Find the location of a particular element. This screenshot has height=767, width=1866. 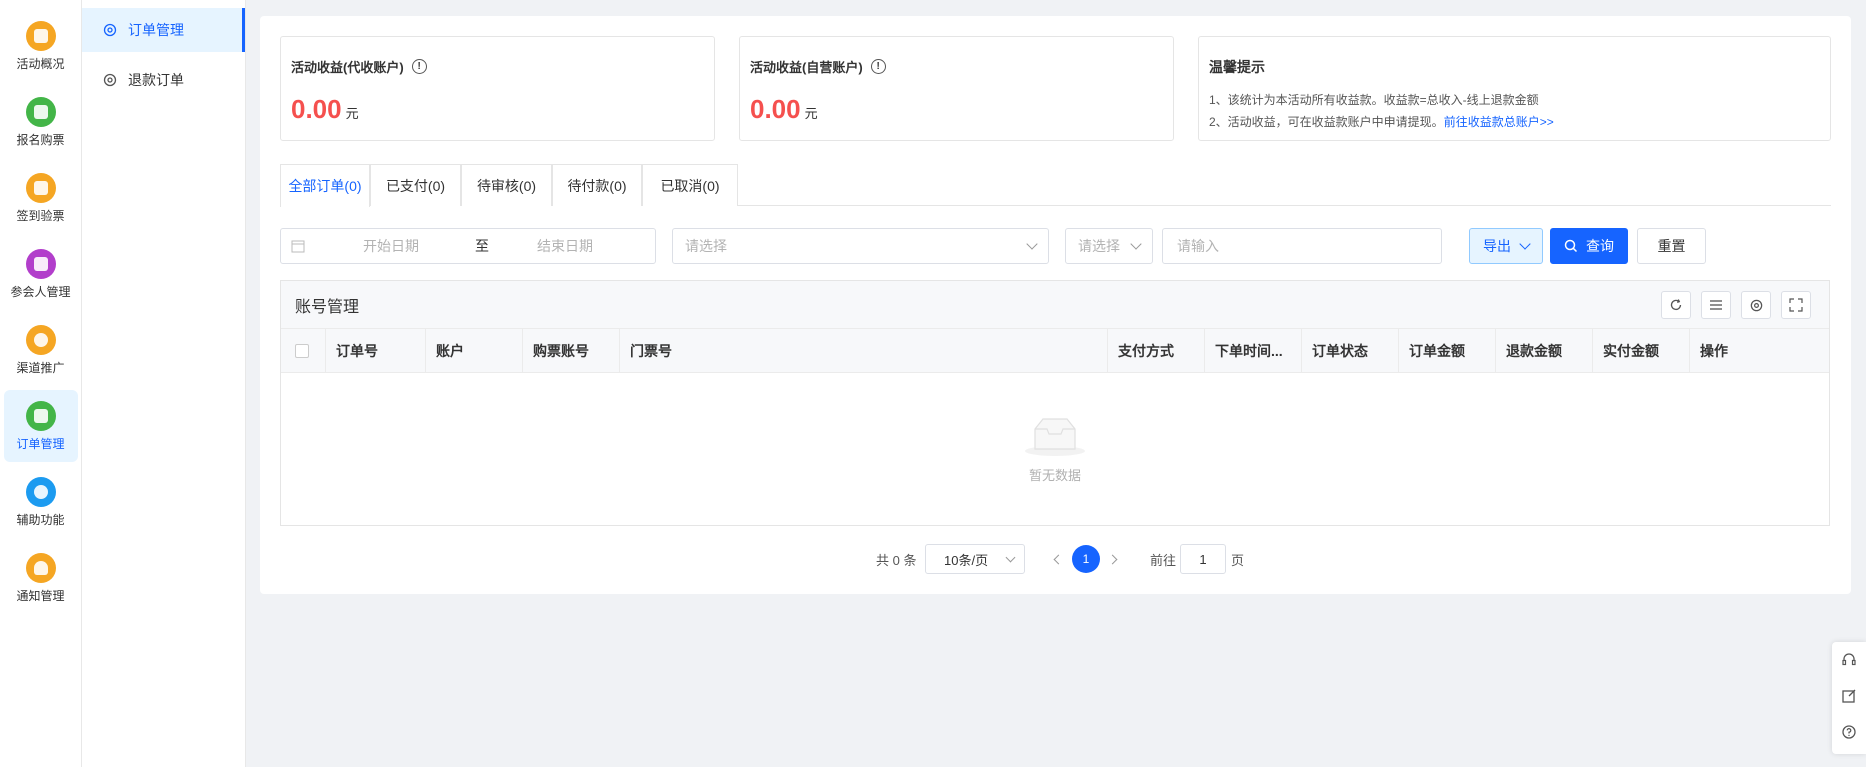

headset-icon is located at coordinates (1849, 659).